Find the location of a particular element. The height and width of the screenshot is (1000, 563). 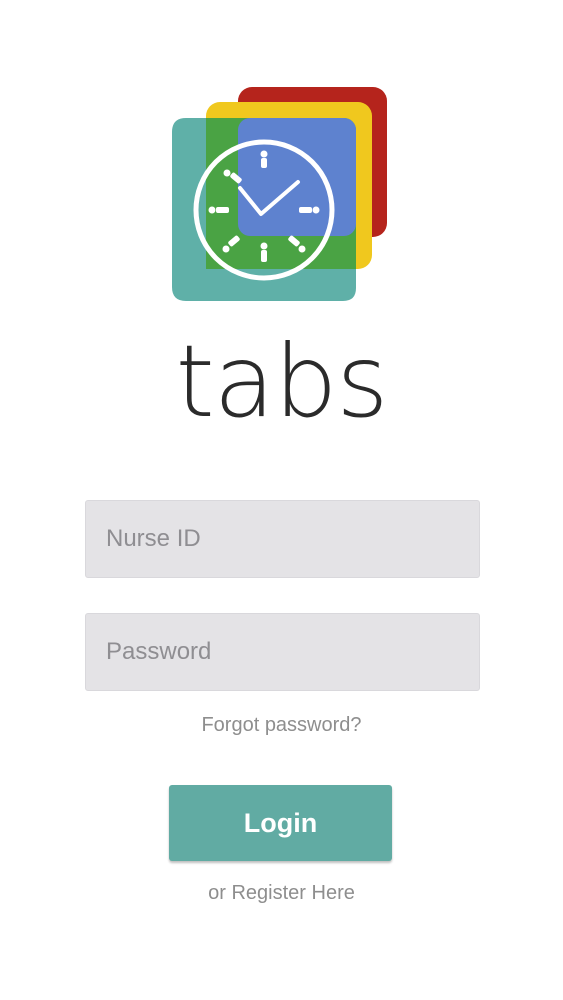

app-logo is located at coordinates (280, 198).